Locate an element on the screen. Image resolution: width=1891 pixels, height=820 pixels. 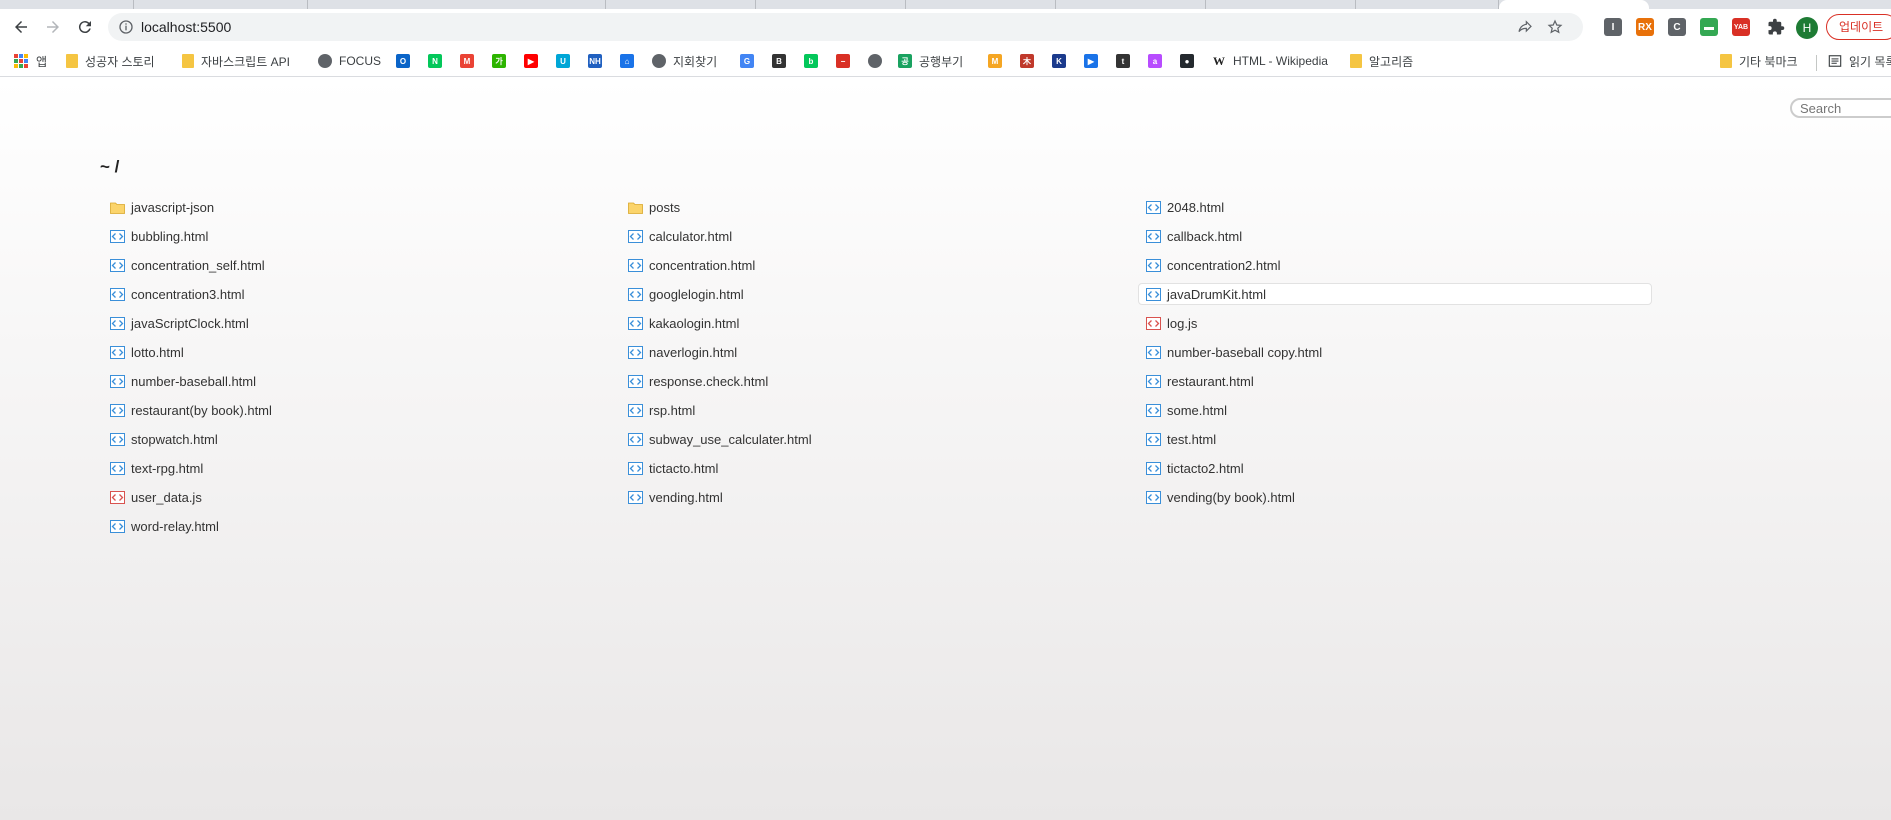
bookmark-github: ● is located at coordinates (1187, 61).